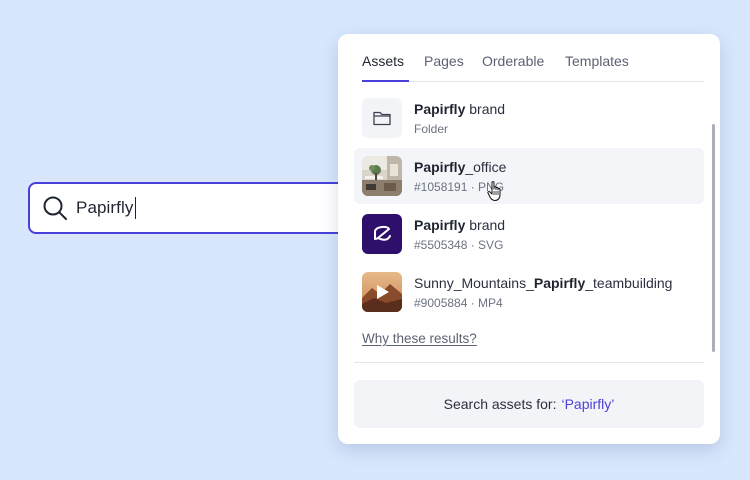  What do you see at coordinates (382, 234) in the screenshot?
I see `papirfly-logo-icon` at bounding box center [382, 234].